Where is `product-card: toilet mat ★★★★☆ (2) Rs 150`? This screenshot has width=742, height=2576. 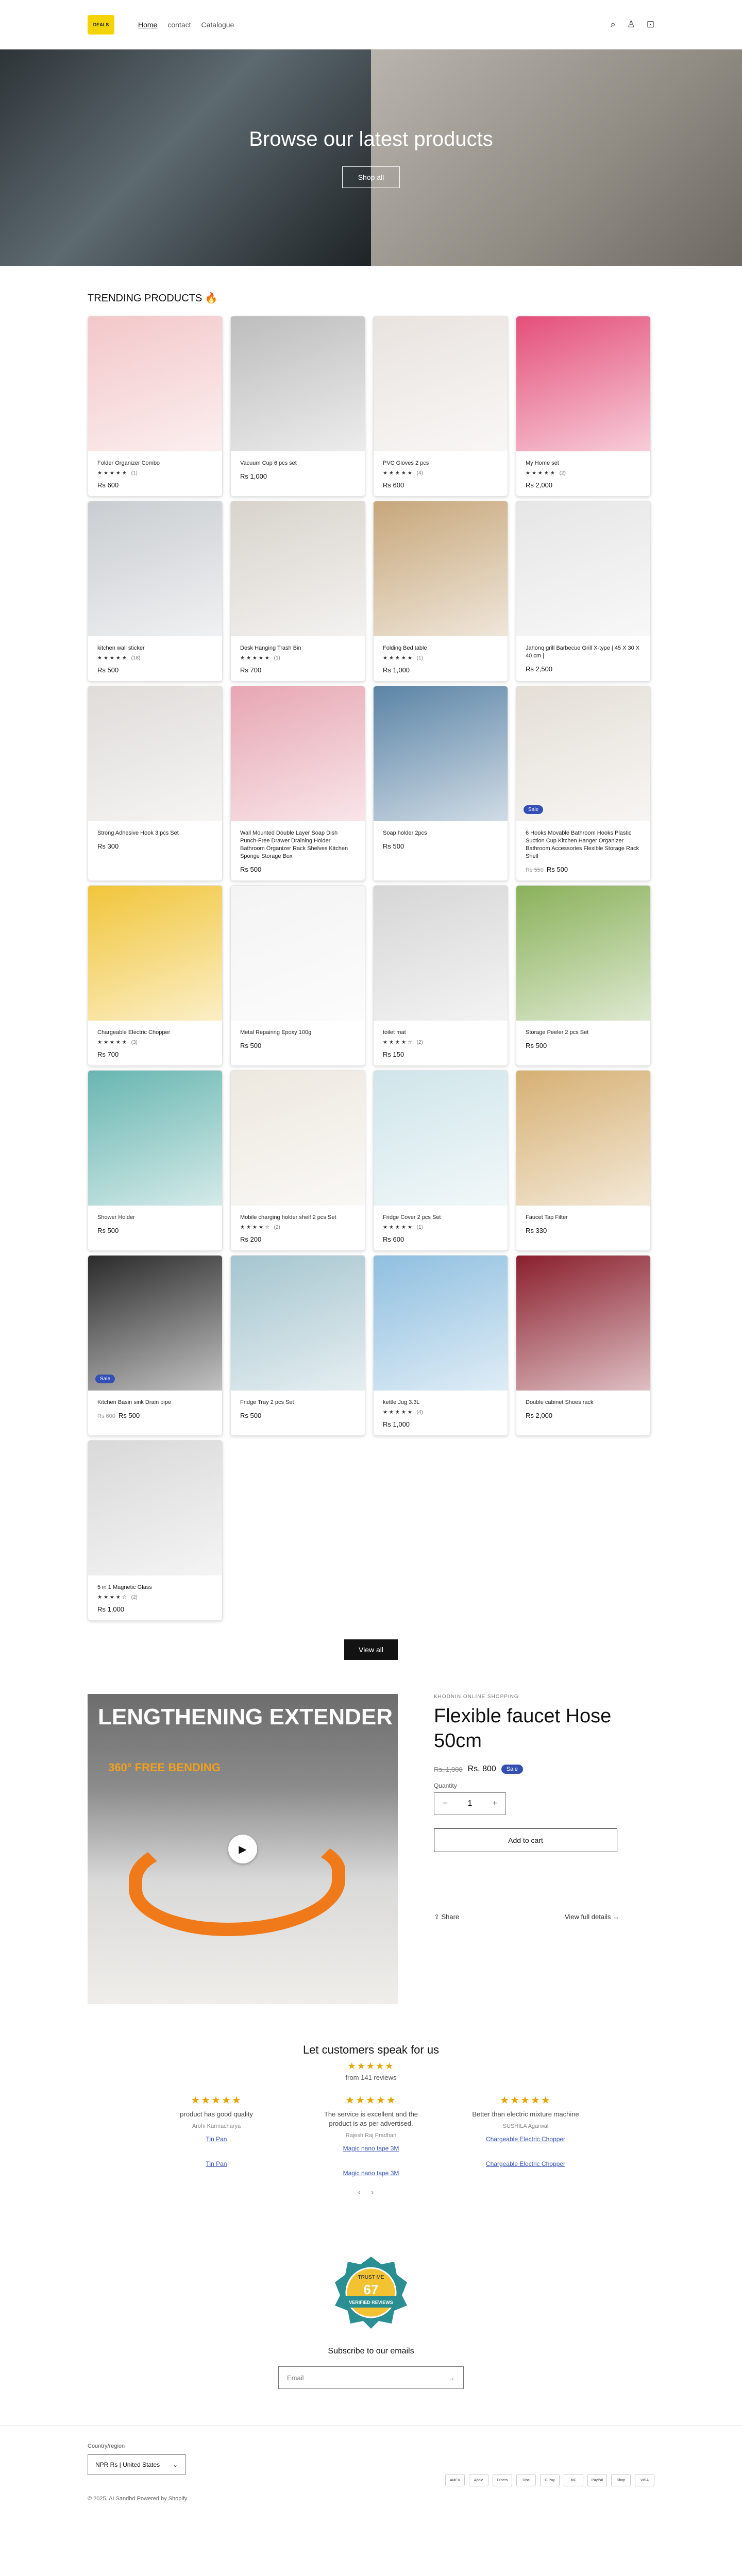 product-card: toilet mat ★★★★☆ (2) Rs 150 is located at coordinates (440, 975).